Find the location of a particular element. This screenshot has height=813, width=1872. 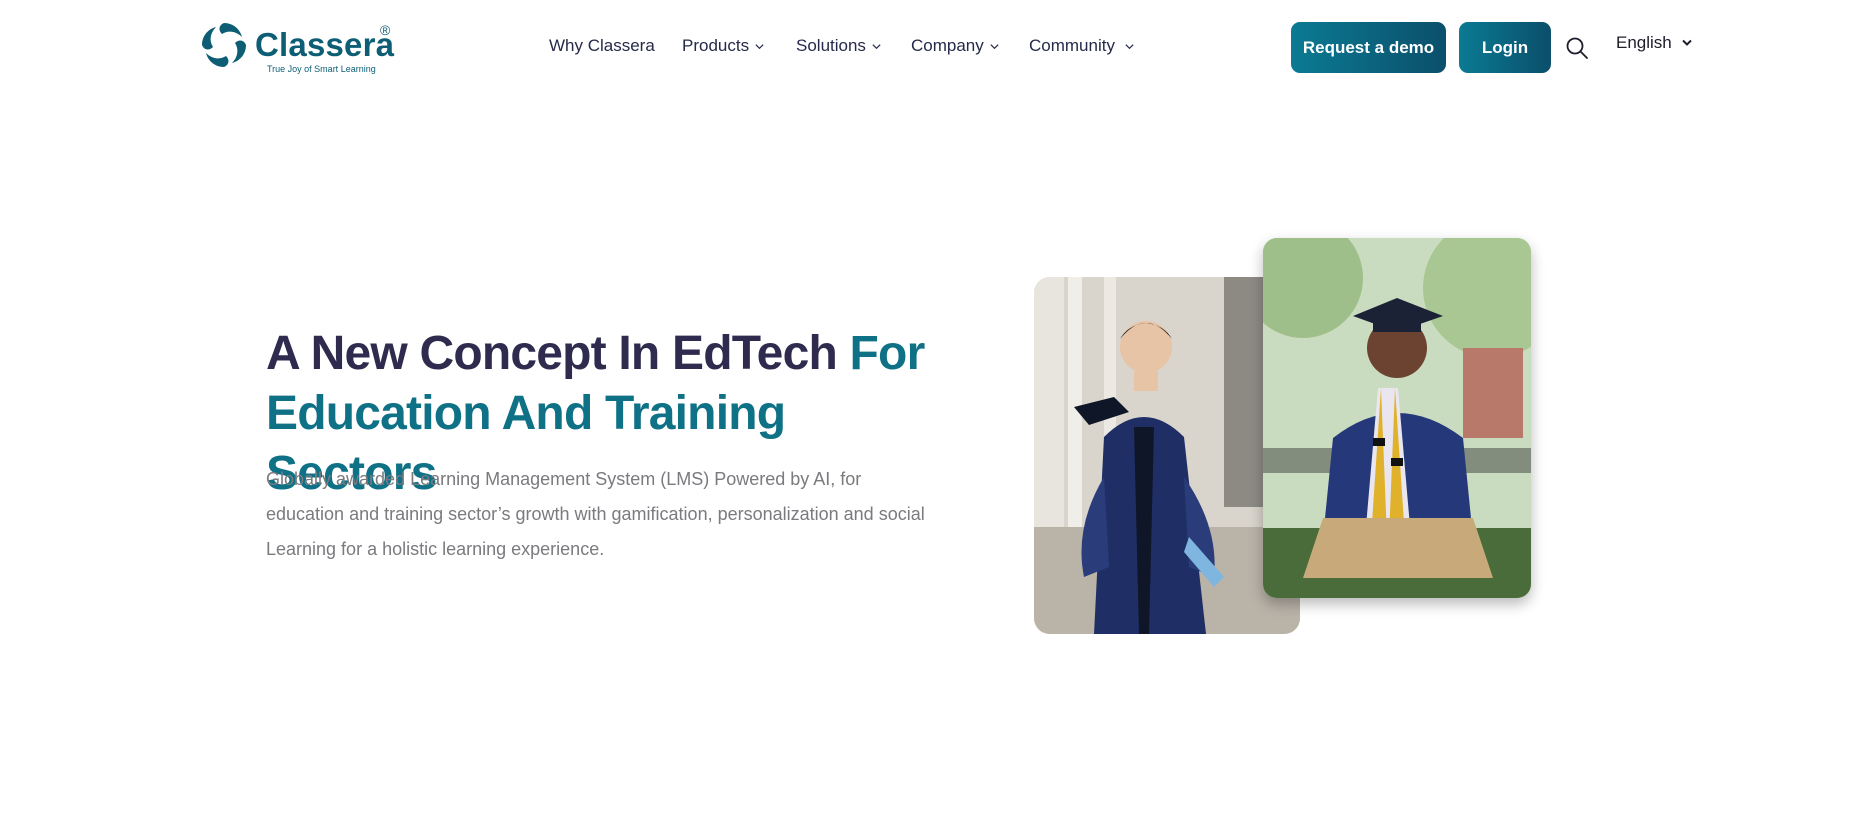

nav-item-label: Why Classera is located at coordinates (602, 45).